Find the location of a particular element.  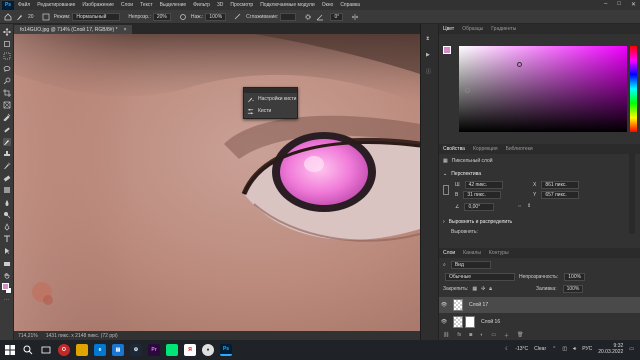

path-selection-tool-icon is located at coordinates (7, 251).